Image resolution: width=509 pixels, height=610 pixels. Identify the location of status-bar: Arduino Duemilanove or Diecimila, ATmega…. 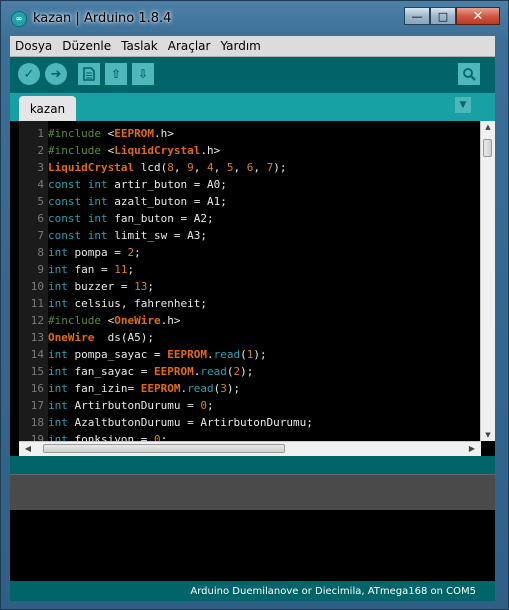
(252, 591).